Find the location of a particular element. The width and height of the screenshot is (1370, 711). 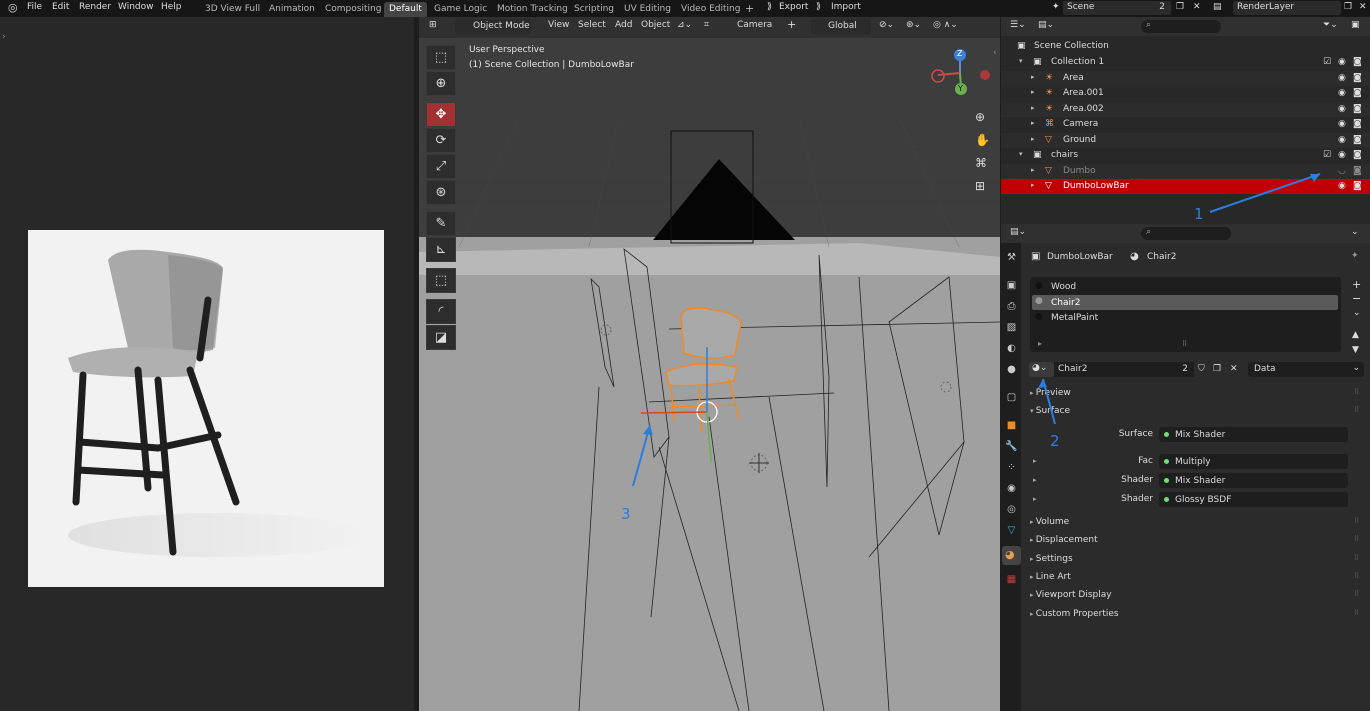

tool-tab-icon: ⚒ is located at coordinates (1011, 259).